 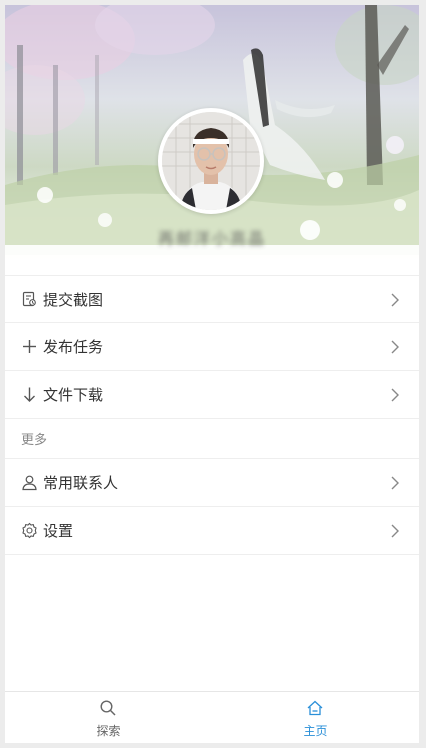 I want to click on username: 再邮洋小高晶, so click(x=211, y=238).